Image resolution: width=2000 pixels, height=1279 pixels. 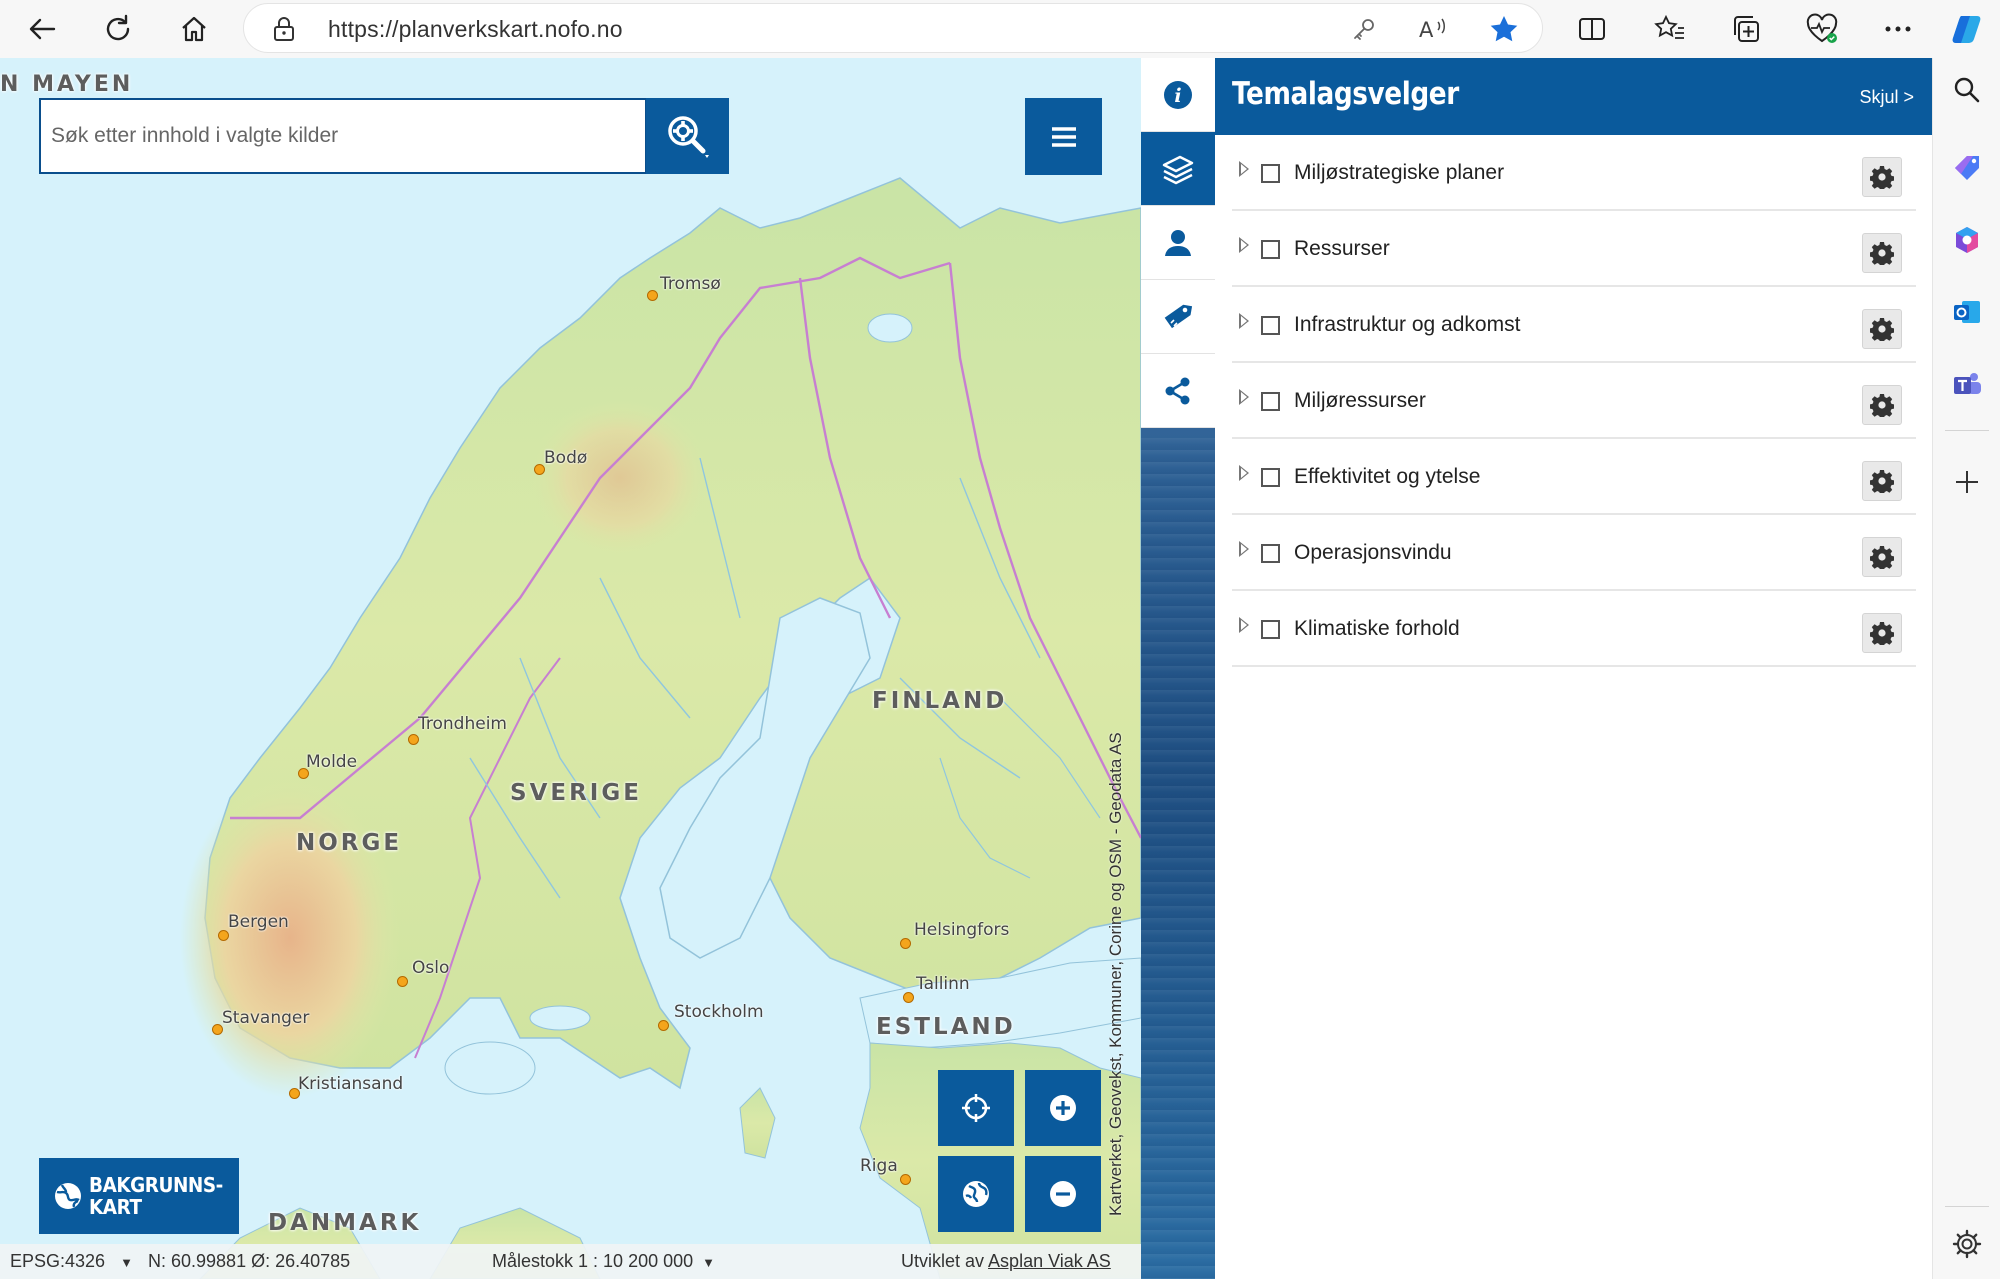 I want to click on more-dots-icon, so click(x=1898, y=29).